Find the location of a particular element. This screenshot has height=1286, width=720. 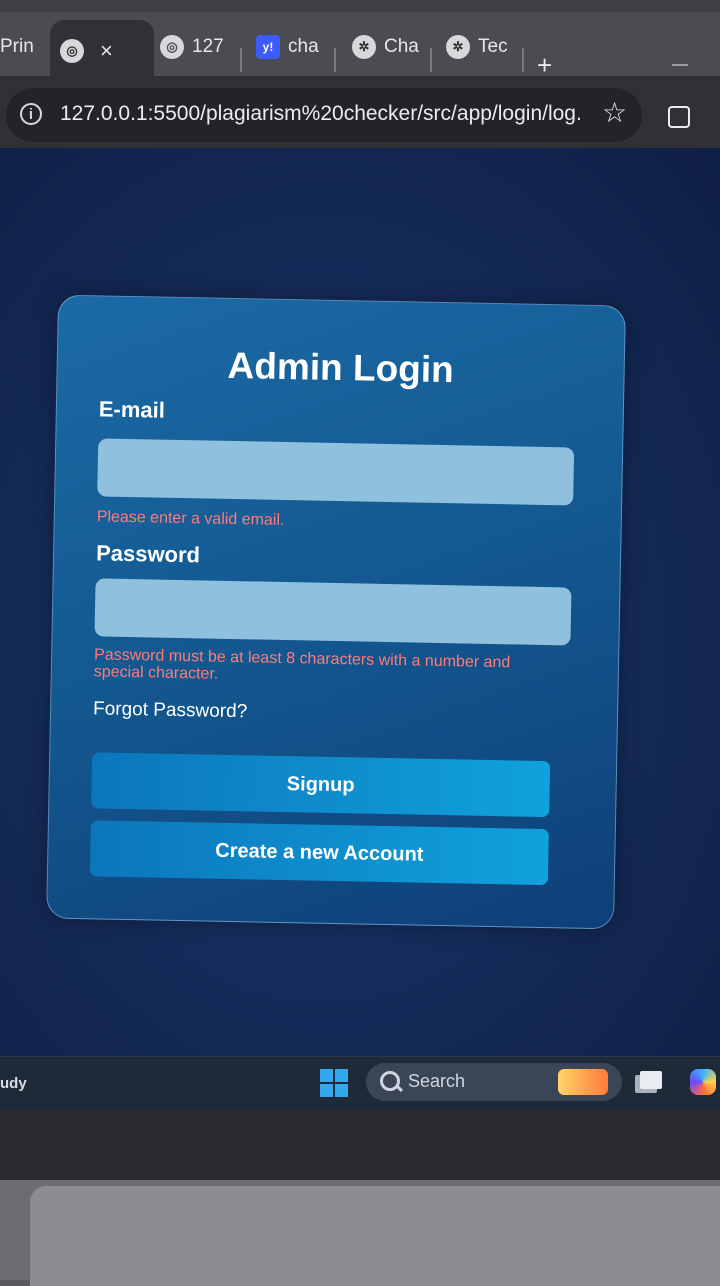

bookmark-star-icon: ☆ is located at coordinates (614, 112).